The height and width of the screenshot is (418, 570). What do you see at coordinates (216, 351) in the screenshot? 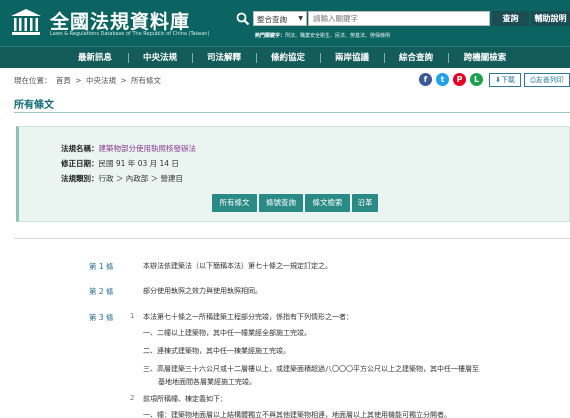
I see `article-3-sub-item: 二、連棟式建築物，其中任一棟業經施工完竣。` at bounding box center [216, 351].